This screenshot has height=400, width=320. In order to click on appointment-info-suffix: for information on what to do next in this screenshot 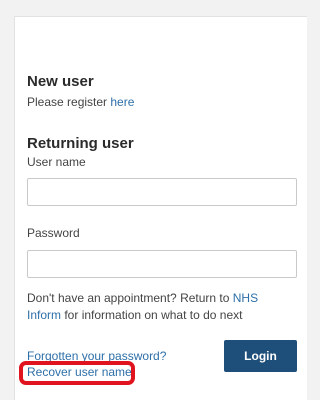, I will do `click(152, 315)`.